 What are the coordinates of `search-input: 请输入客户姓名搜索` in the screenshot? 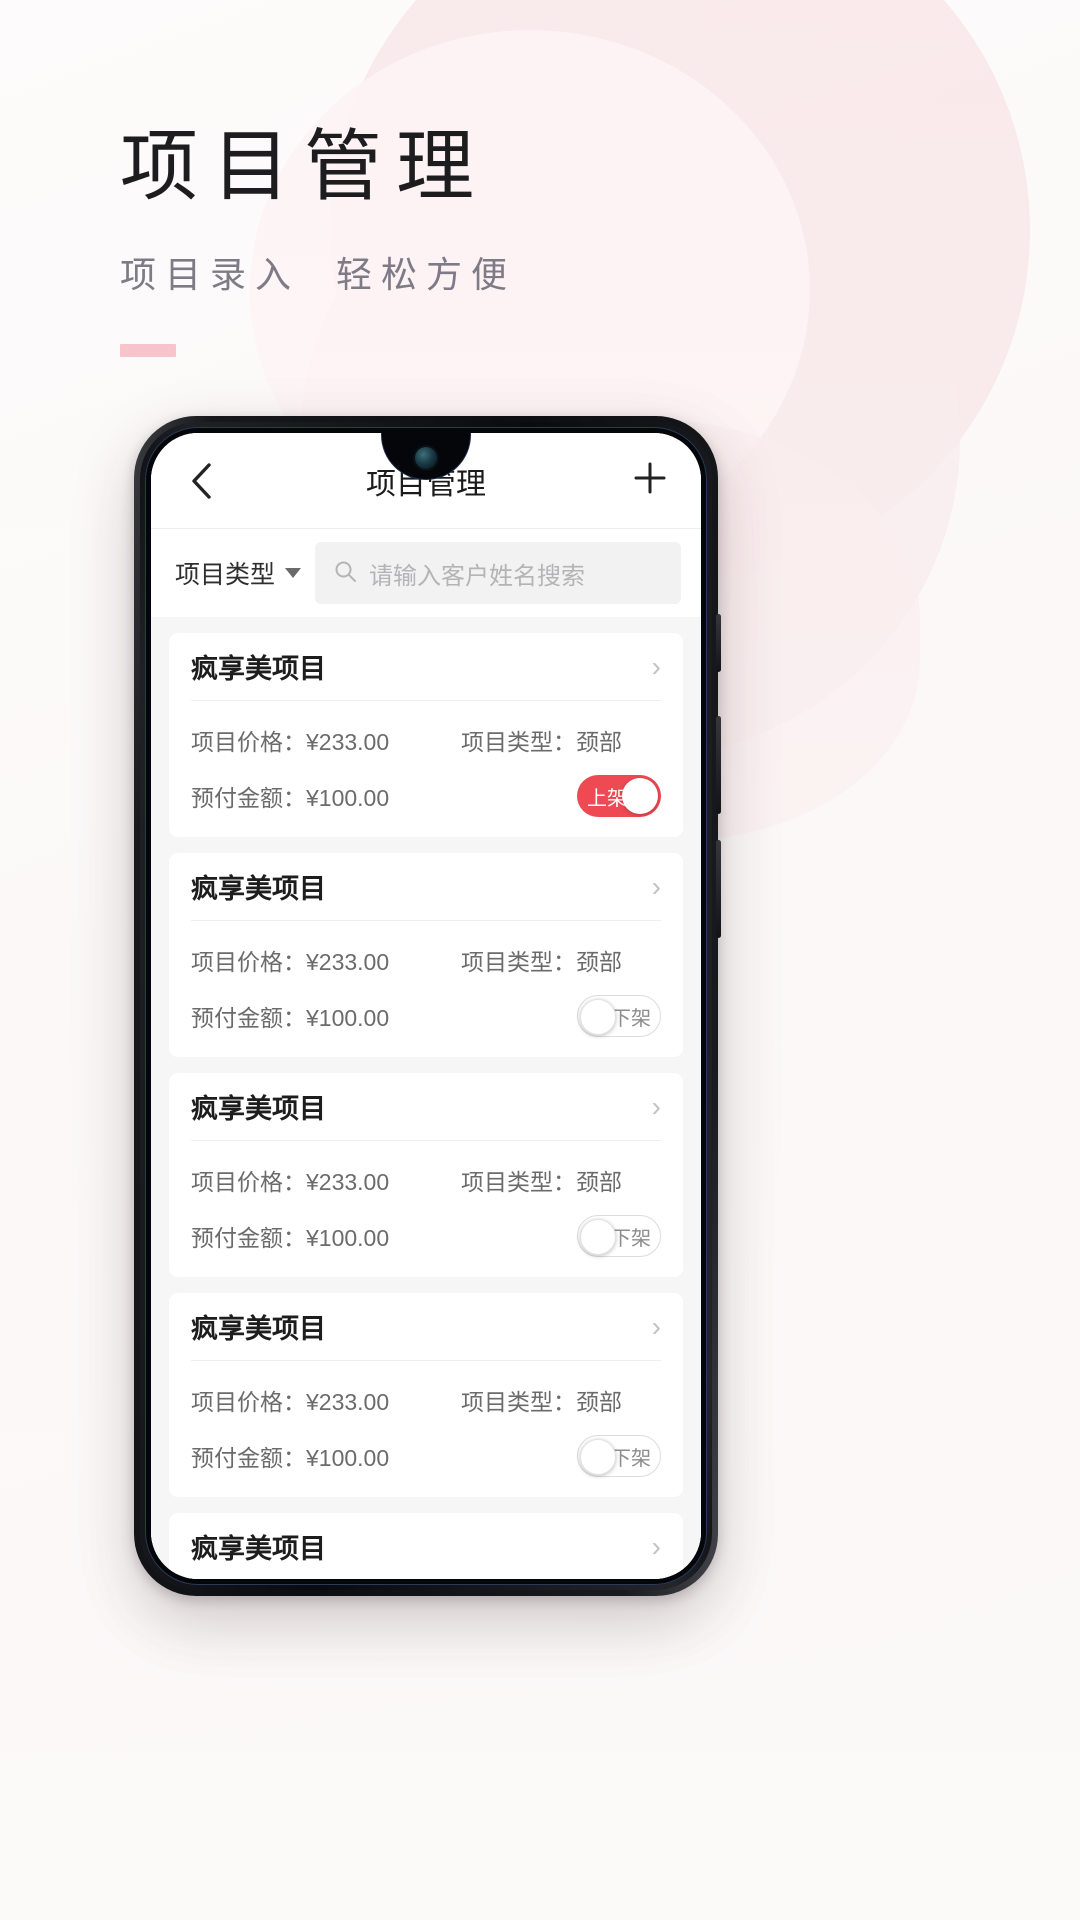 It's located at (498, 573).